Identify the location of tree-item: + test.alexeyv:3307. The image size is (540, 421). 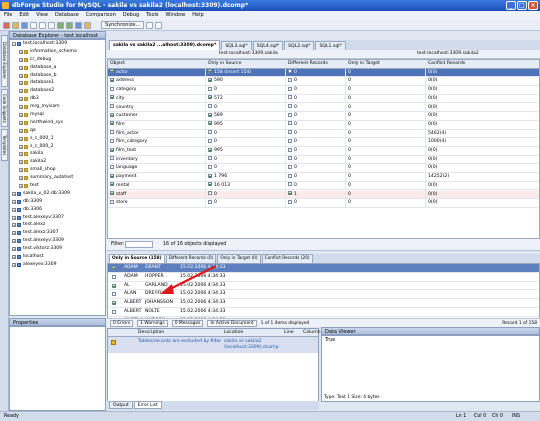
(57, 218).